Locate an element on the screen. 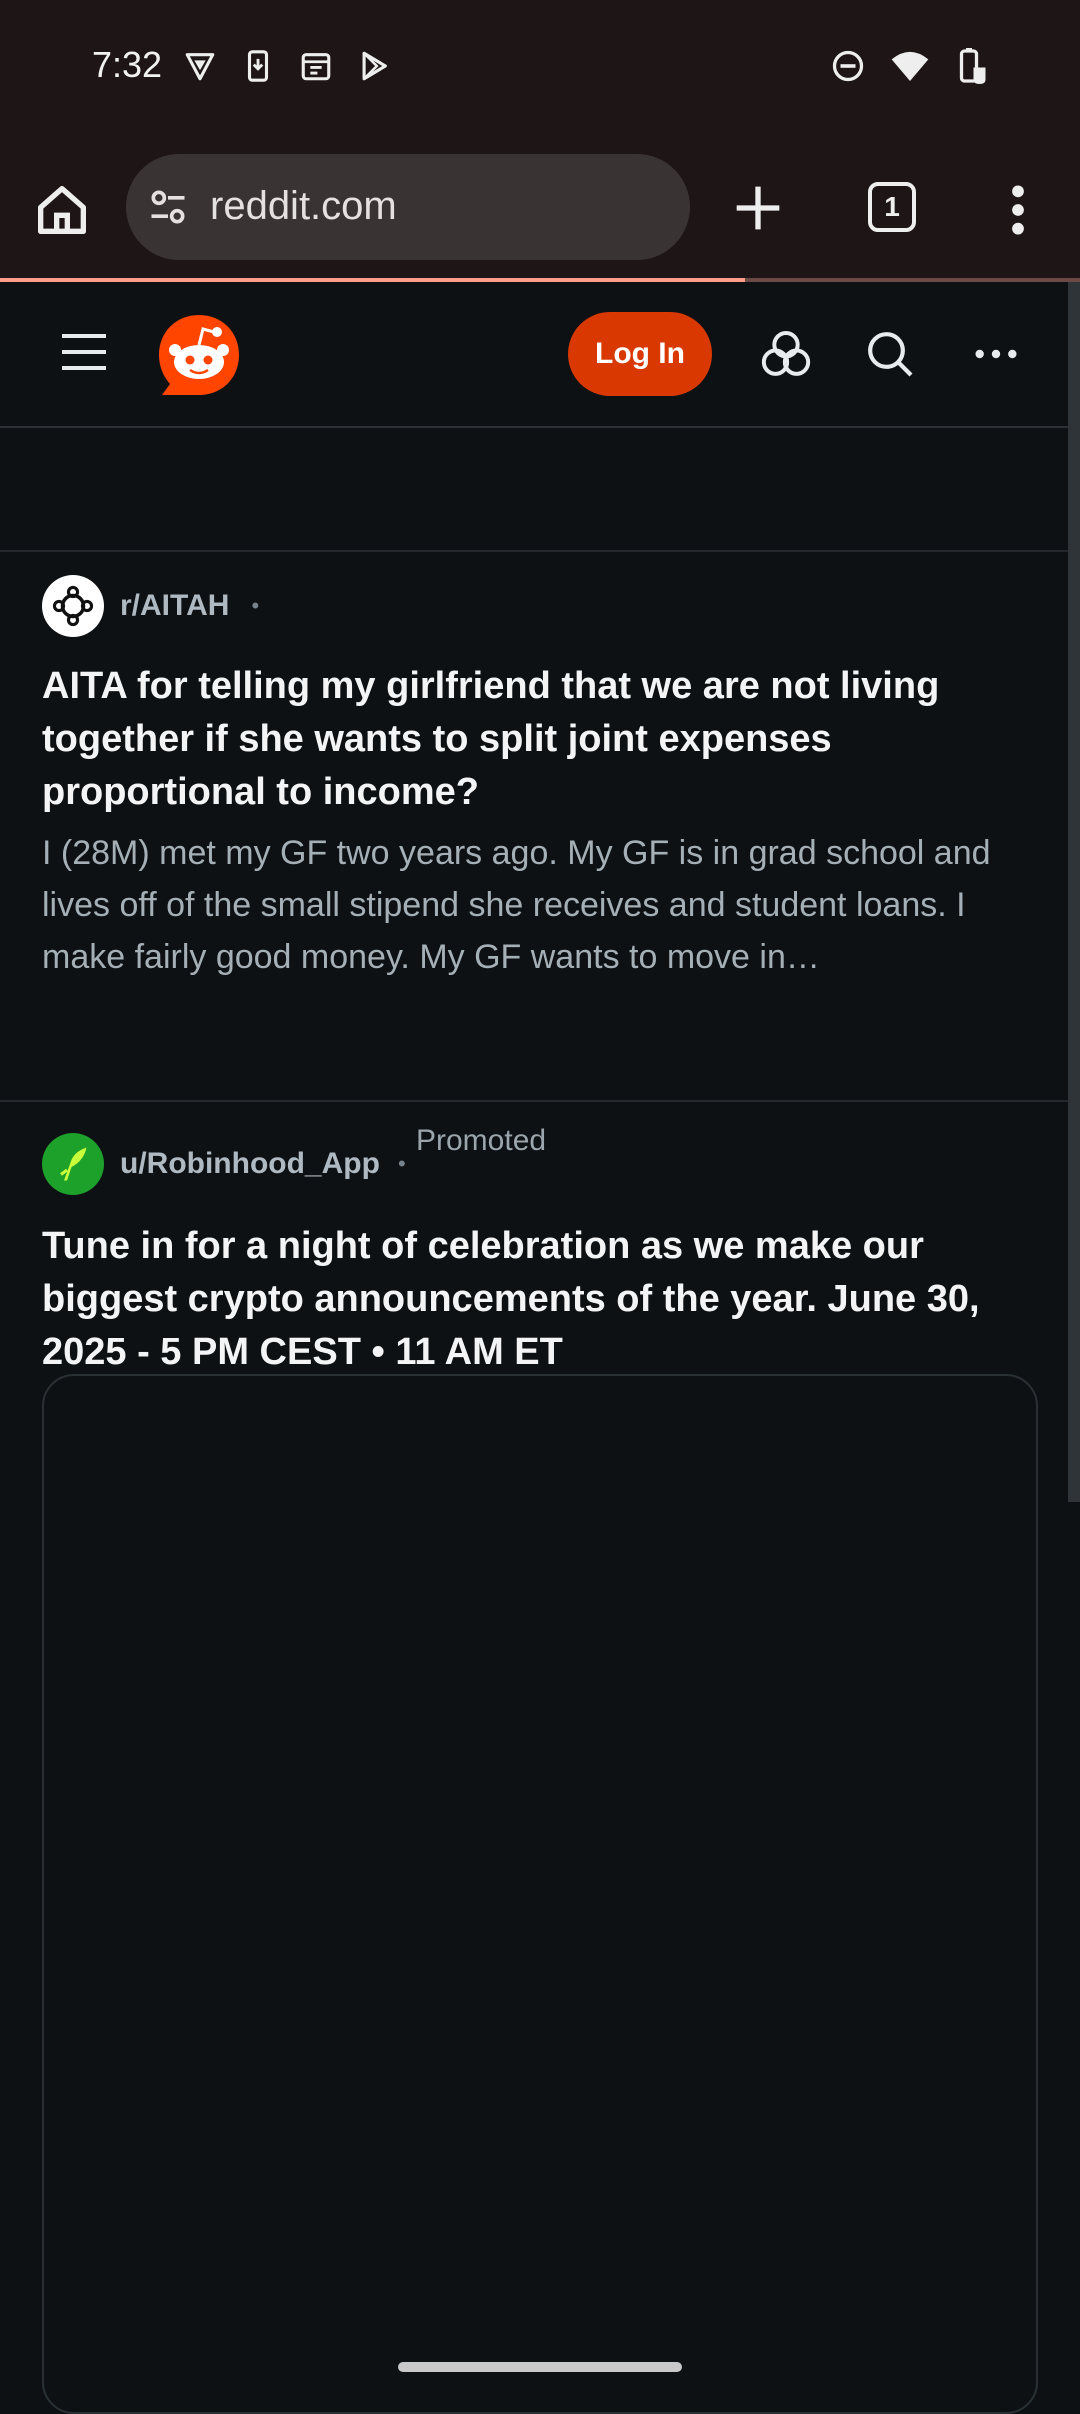 This screenshot has height=2414, width=1080. wifi-icon is located at coordinates (910, 66).